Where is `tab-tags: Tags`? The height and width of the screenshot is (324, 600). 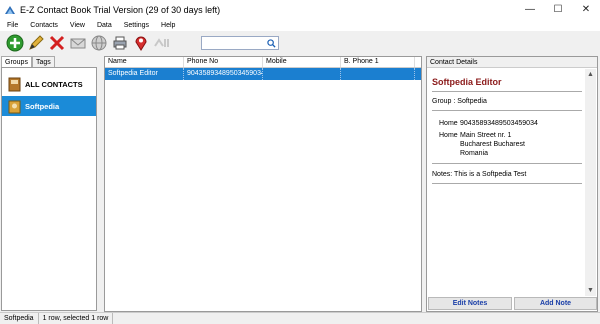 tab-tags: Tags is located at coordinates (43, 61).